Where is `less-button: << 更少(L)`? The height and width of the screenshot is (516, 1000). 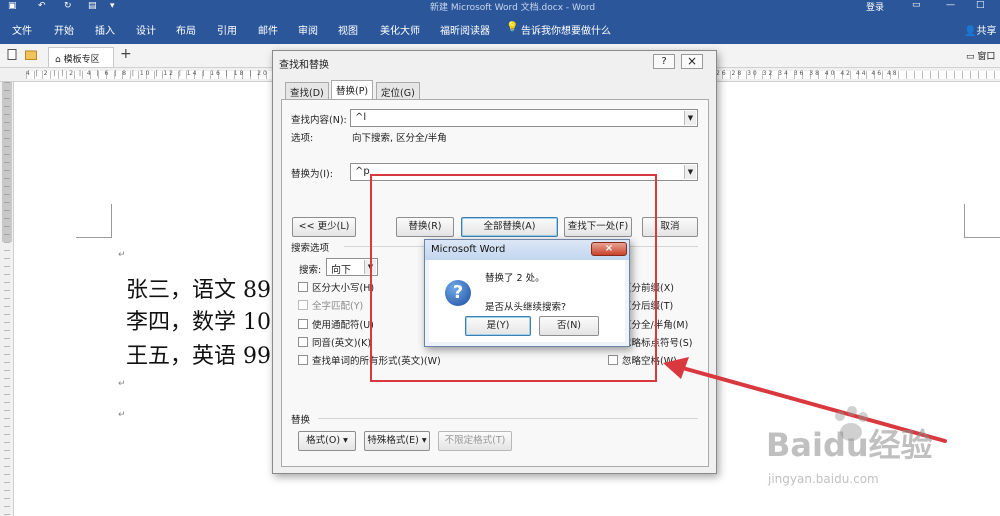
less-button: << 更少(L) is located at coordinates (324, 227).